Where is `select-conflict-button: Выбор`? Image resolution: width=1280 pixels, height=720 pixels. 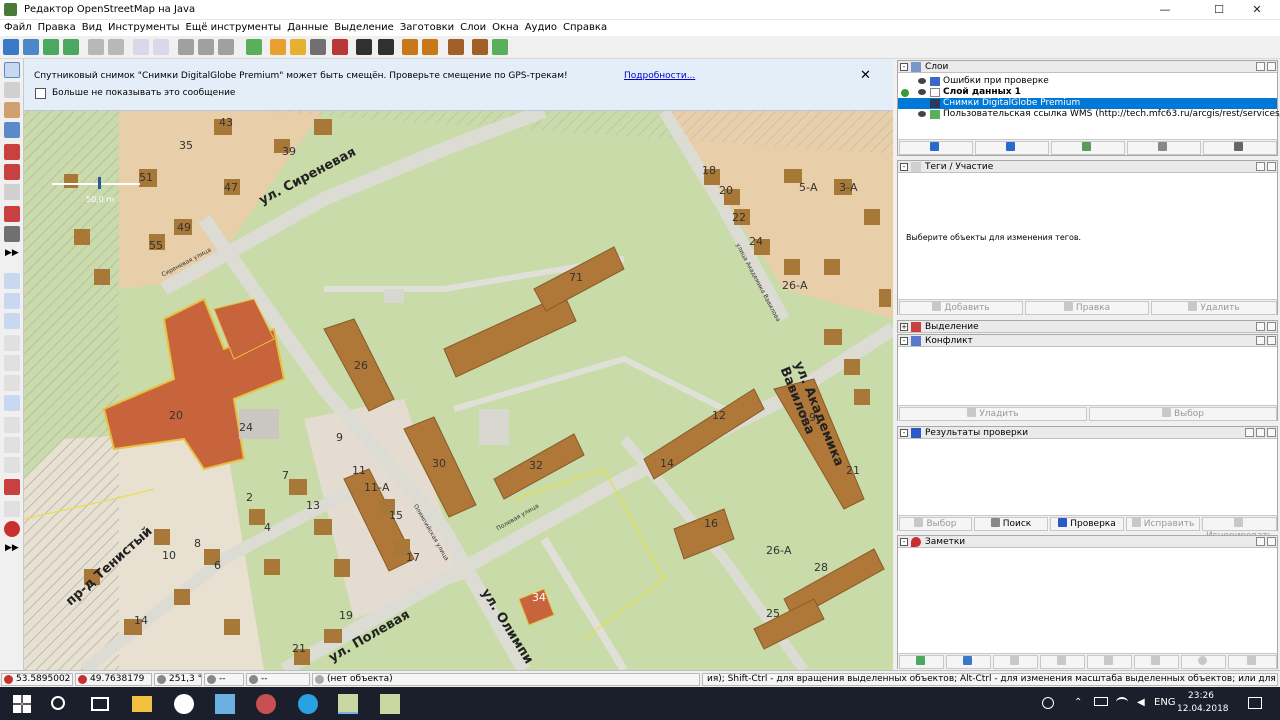
select-conflict-button: Выбор is located at coordinates (1183, 414).